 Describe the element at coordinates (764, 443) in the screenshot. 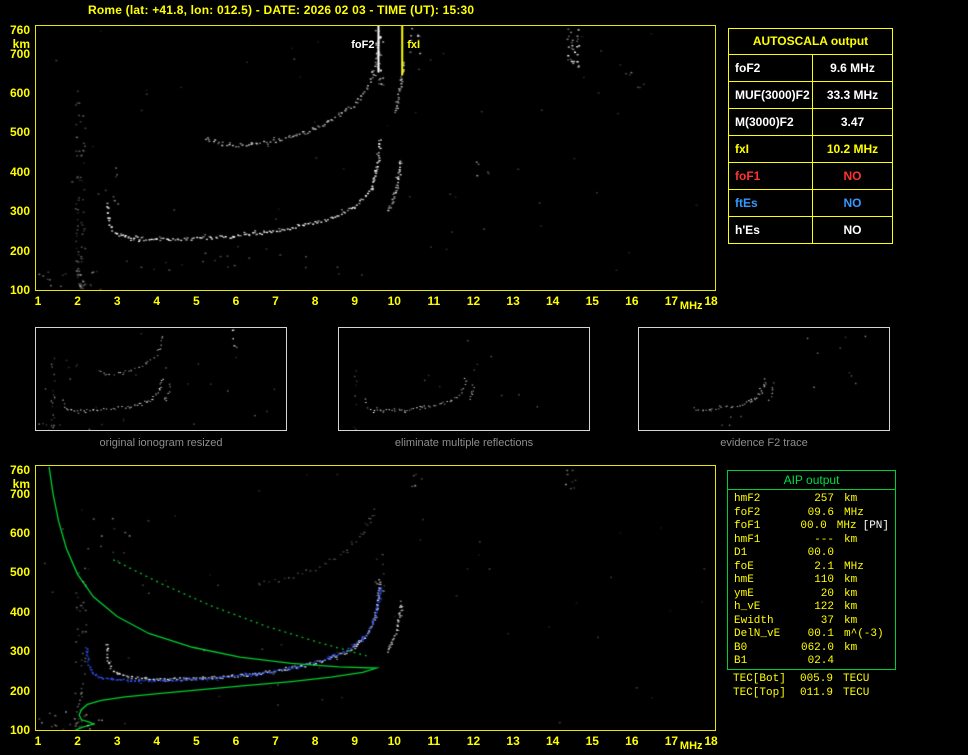

I see `thumbnail-caption-f2-trace: evidence F2 trace` at that location.